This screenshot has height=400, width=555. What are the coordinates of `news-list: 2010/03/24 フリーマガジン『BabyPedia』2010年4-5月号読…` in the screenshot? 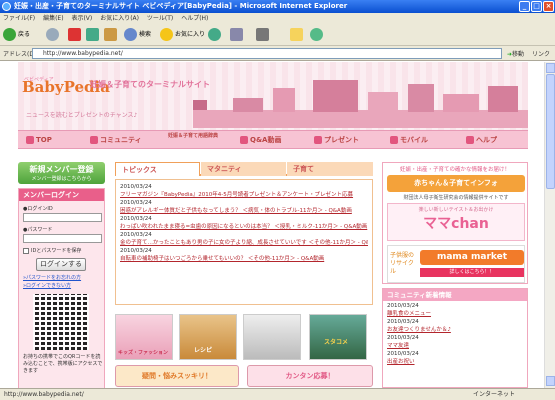 It's located at (244, 242).